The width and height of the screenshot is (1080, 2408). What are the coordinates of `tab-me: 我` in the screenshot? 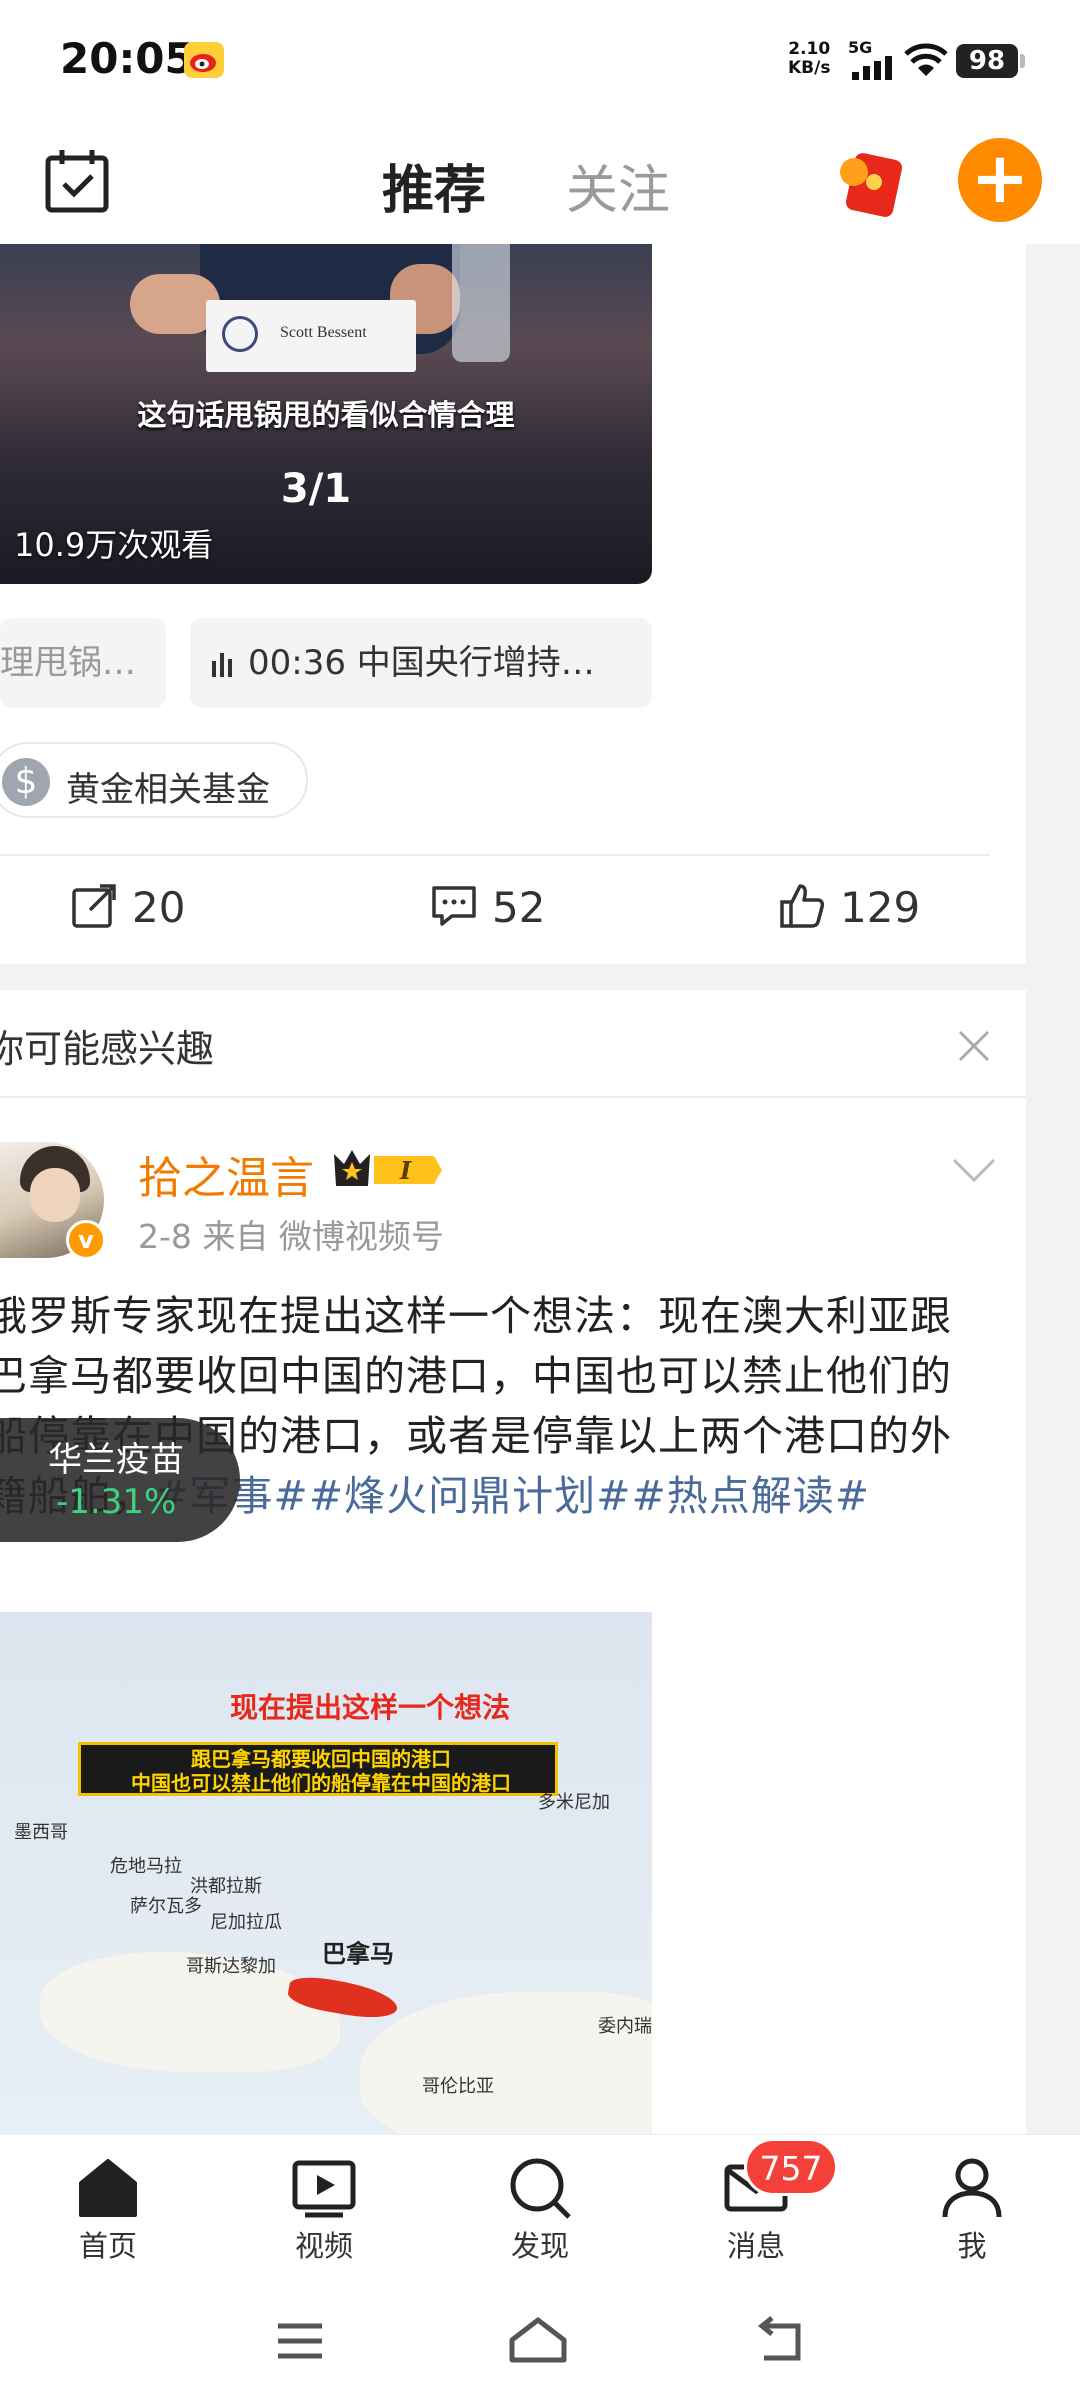 It's located at (972, 2210).